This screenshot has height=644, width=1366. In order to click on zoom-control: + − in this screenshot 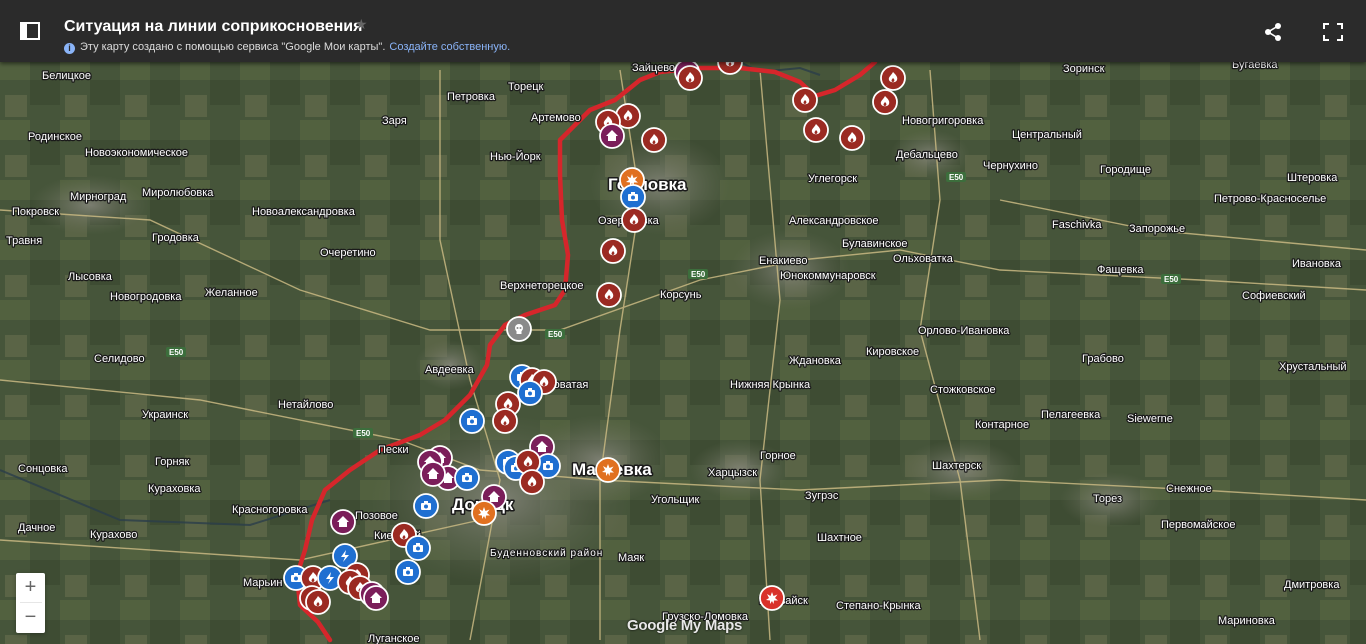, I will do `click(30, 603)`.